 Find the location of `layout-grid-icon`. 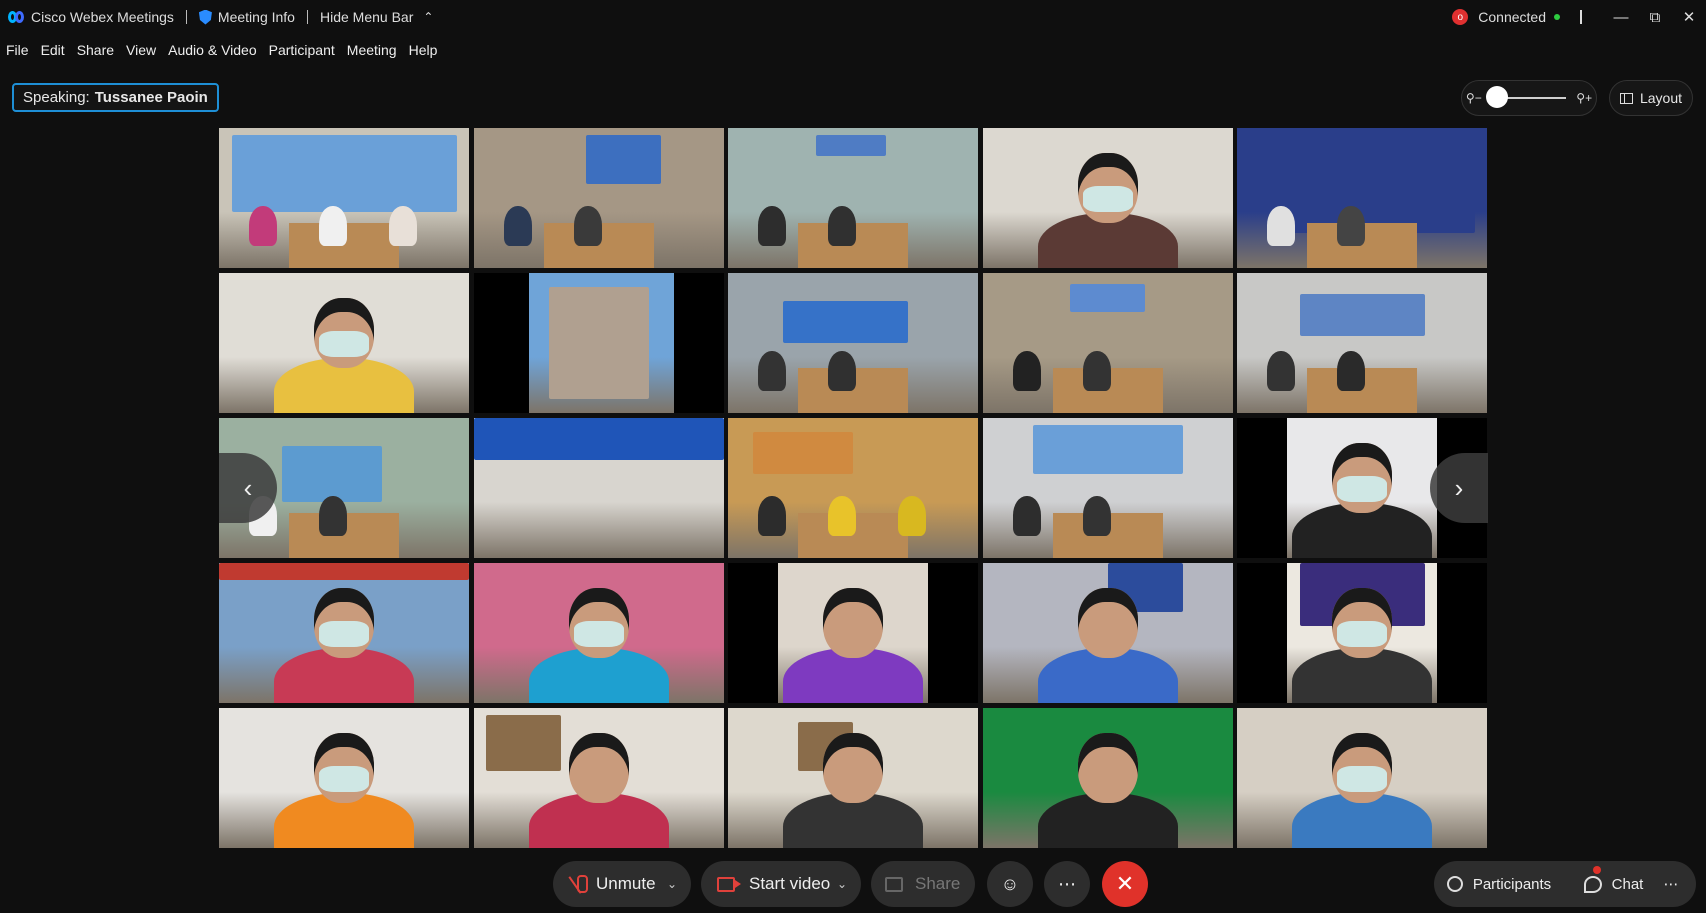

layout-grid-icon is located at coordinates (1626, 98).